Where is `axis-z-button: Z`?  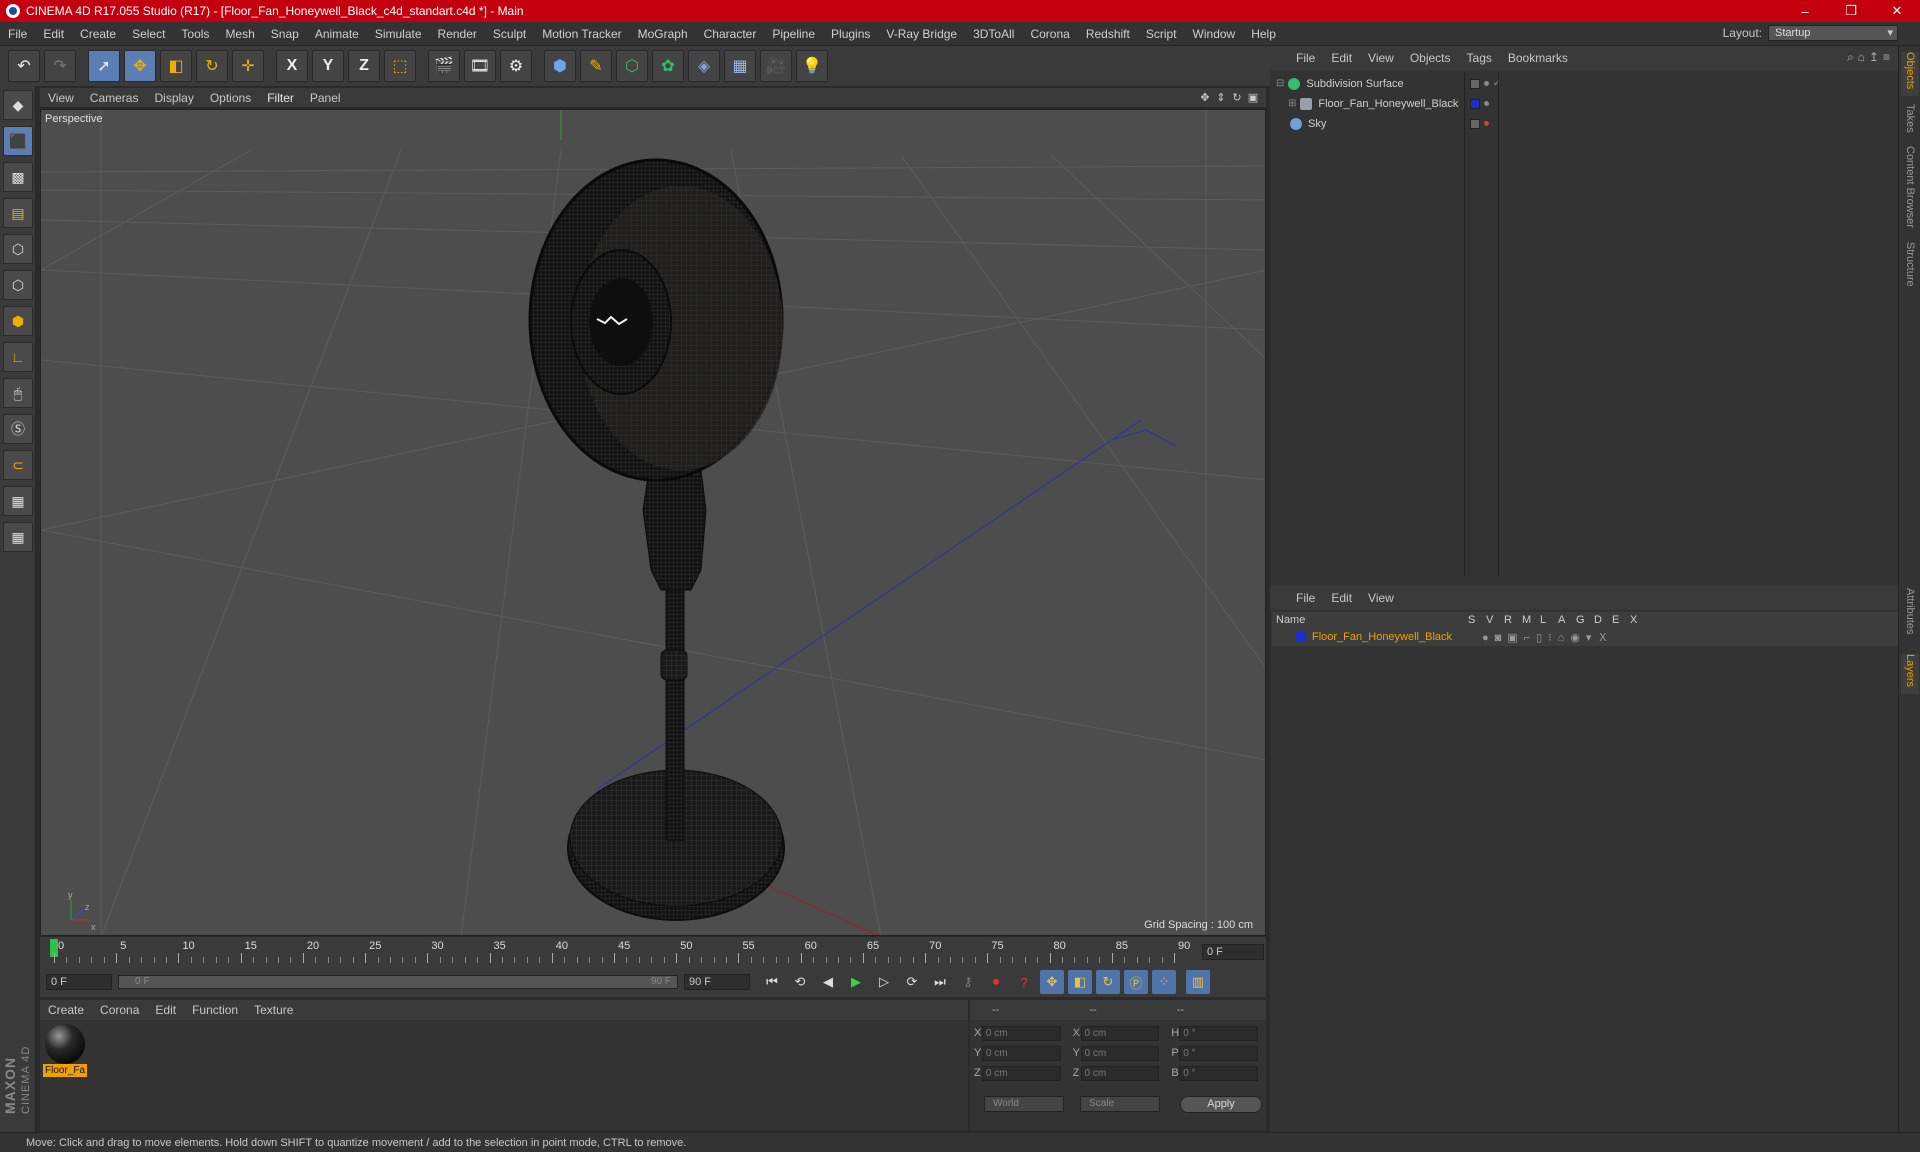 axis-z-button: Z is located at coordinates (364, 66).